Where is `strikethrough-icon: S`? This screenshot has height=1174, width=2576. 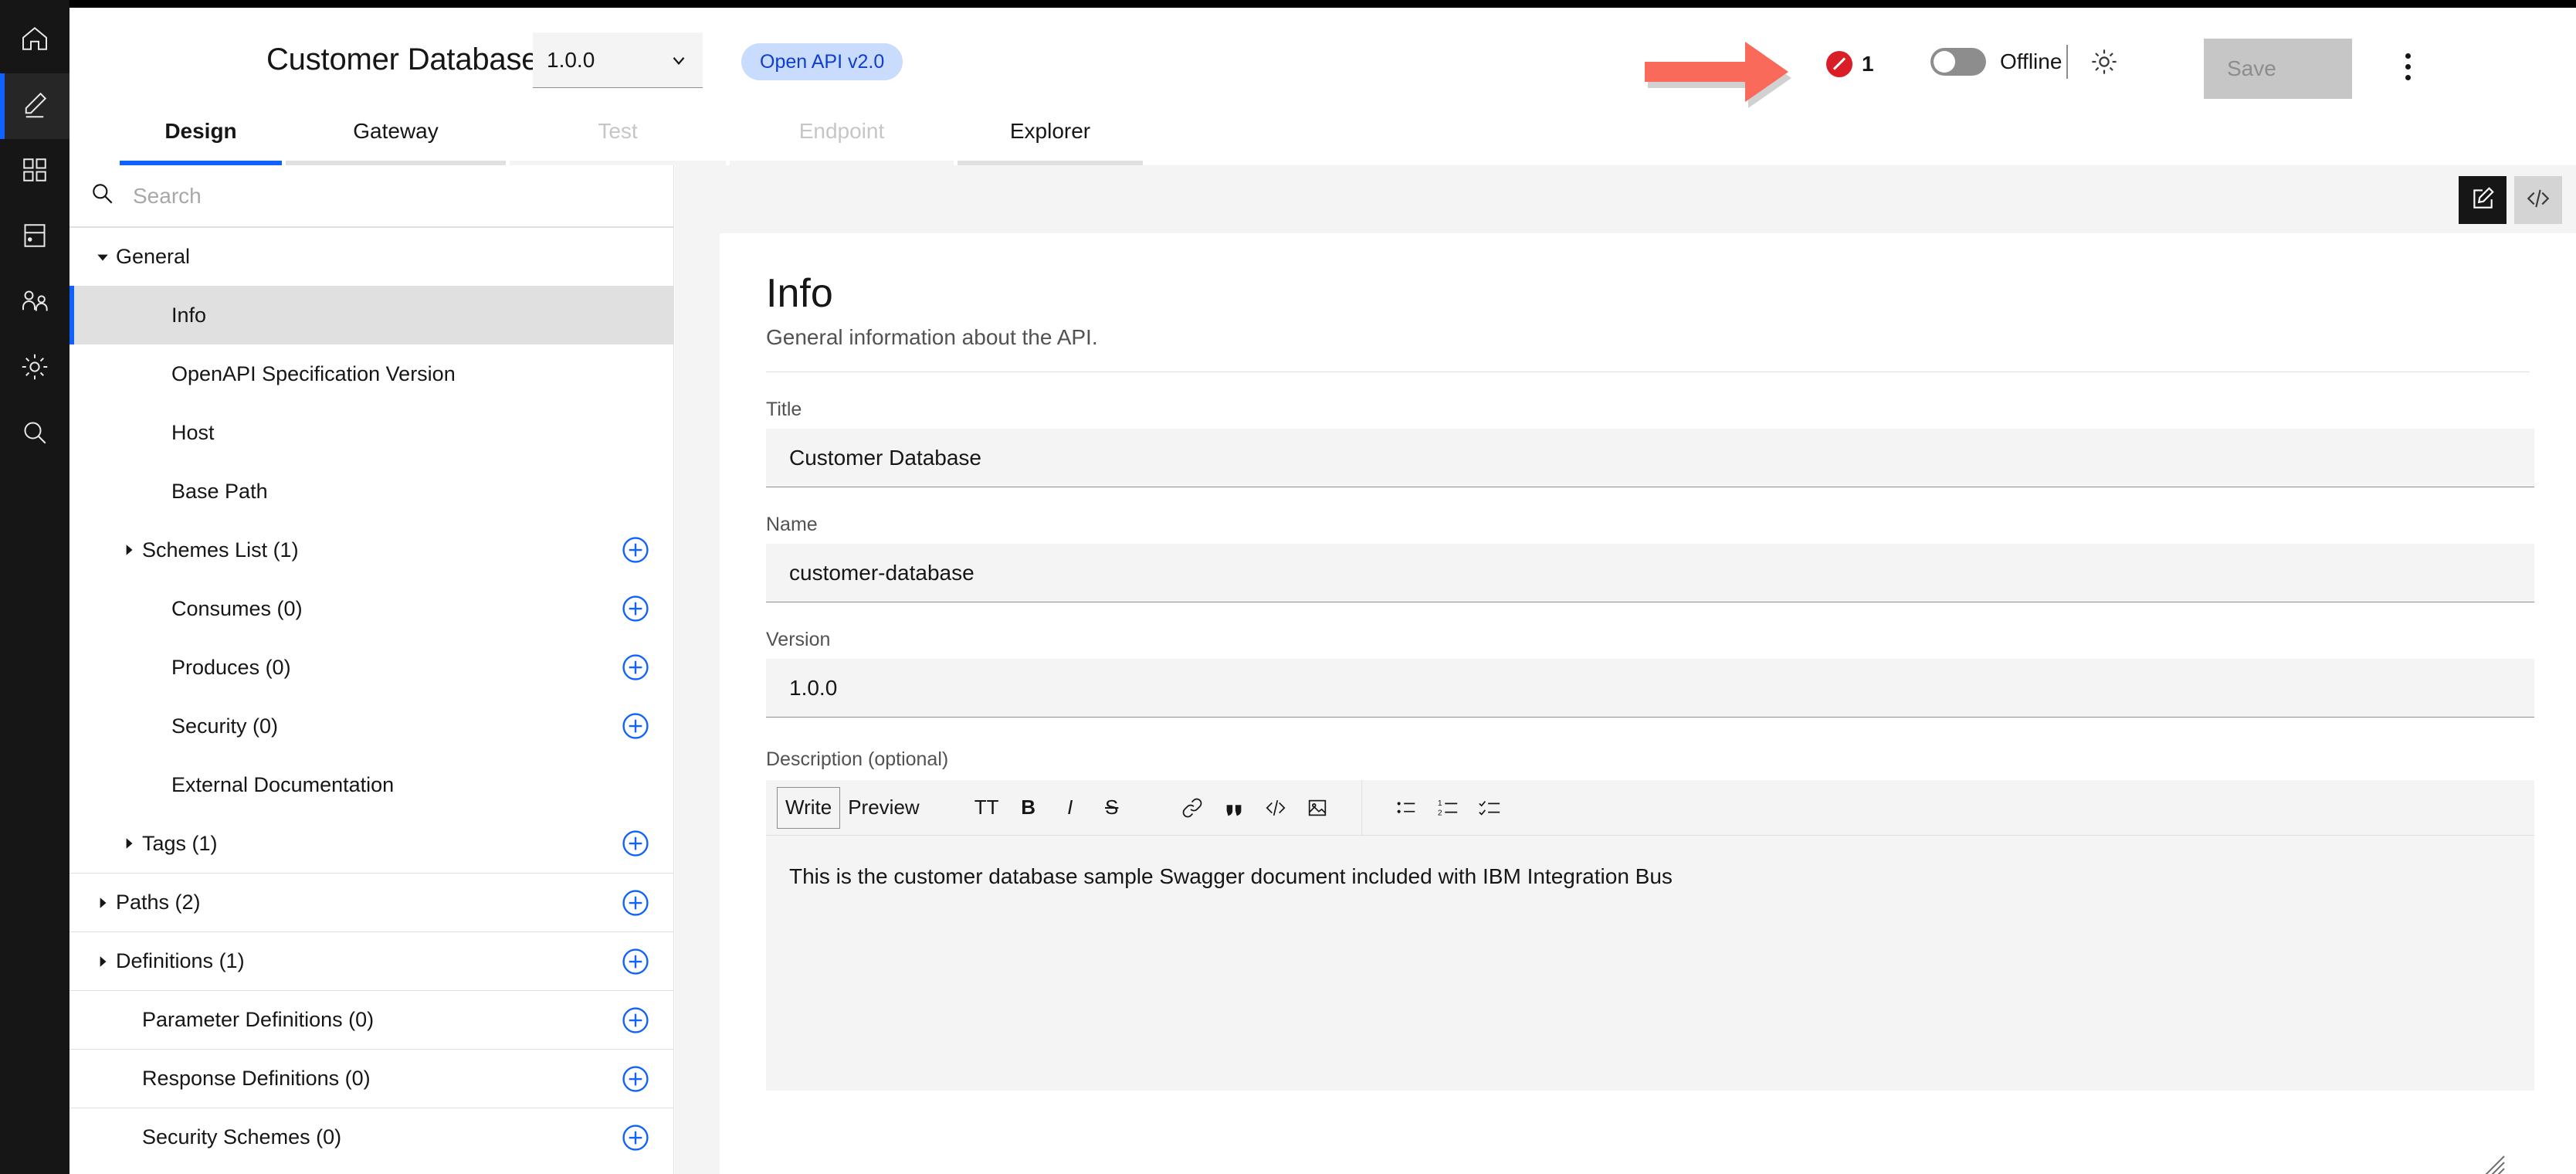 strikethrough-icon: S is located at coordinates (1112, 808).